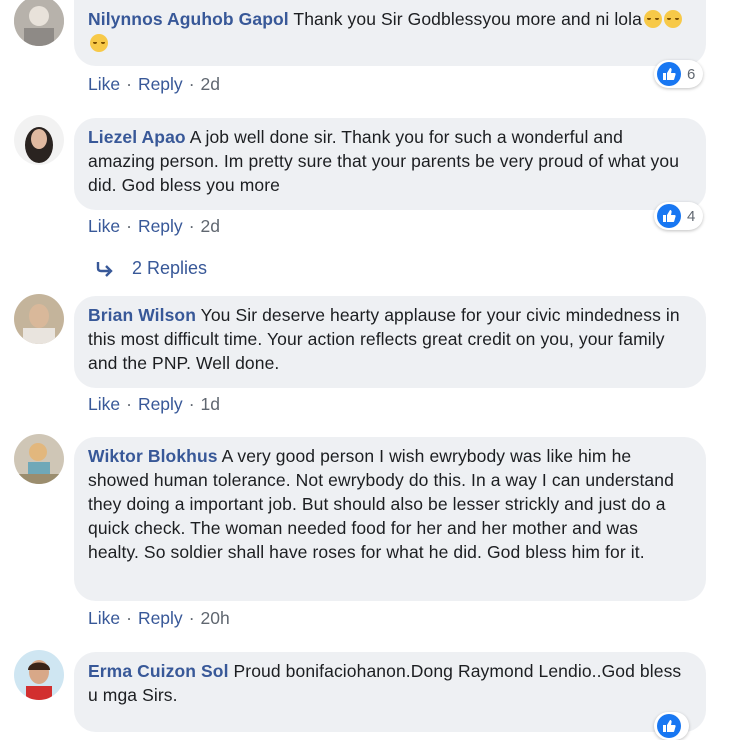 The width and height of the screenshot is (750, 740). Describe the element at coordinates (153, 456) in the screenshot. I see `comment-author: Wiktor Blokhus` at that location.